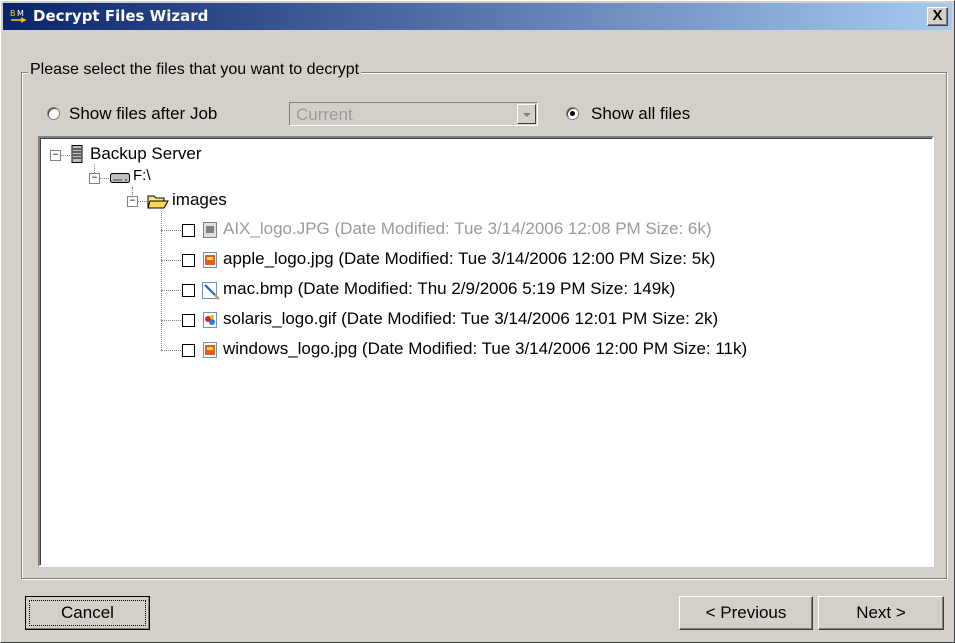  What do you see at coordinates (640, 114) in the screenshot?
I see `show-all-files-label: Show all files` at bounding box center [640, 114].